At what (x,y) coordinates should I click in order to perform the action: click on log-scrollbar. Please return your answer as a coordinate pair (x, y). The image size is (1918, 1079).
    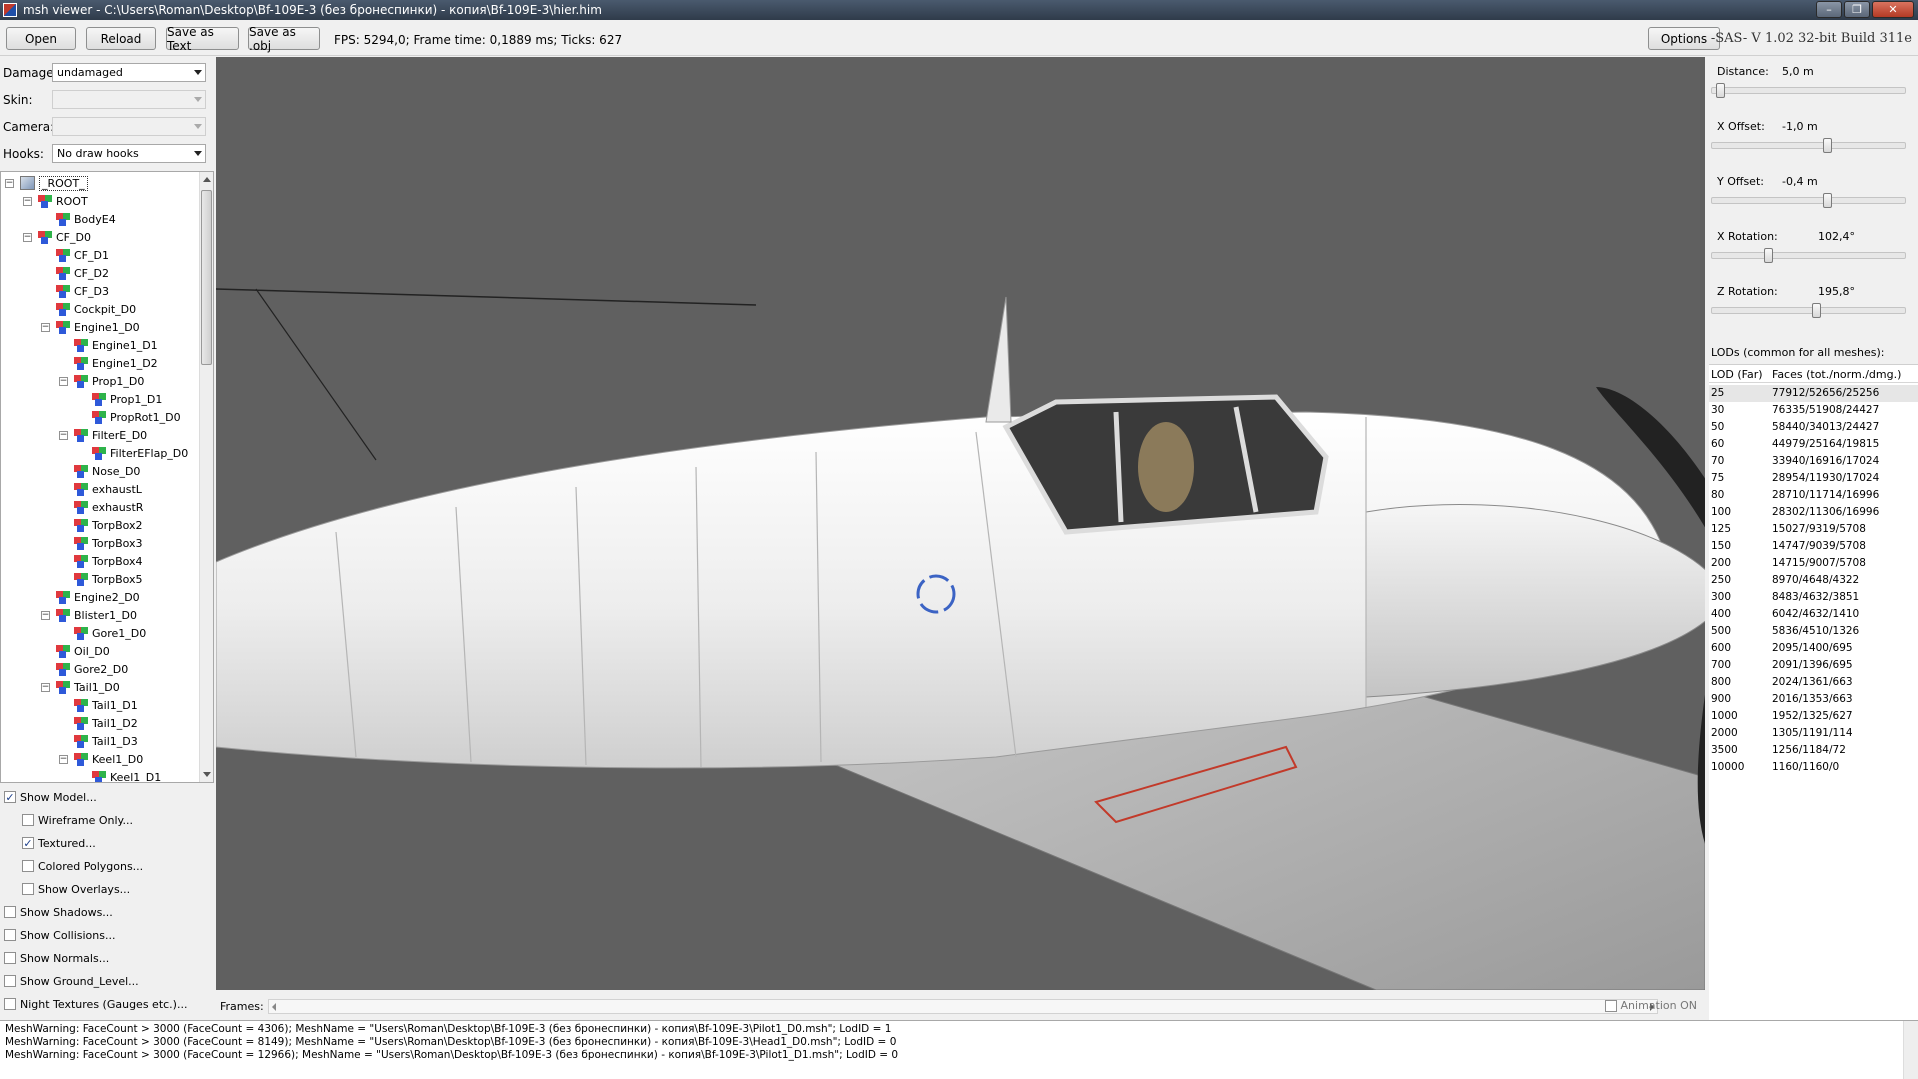
    Looking at the image, I should click on (1910, 1050).